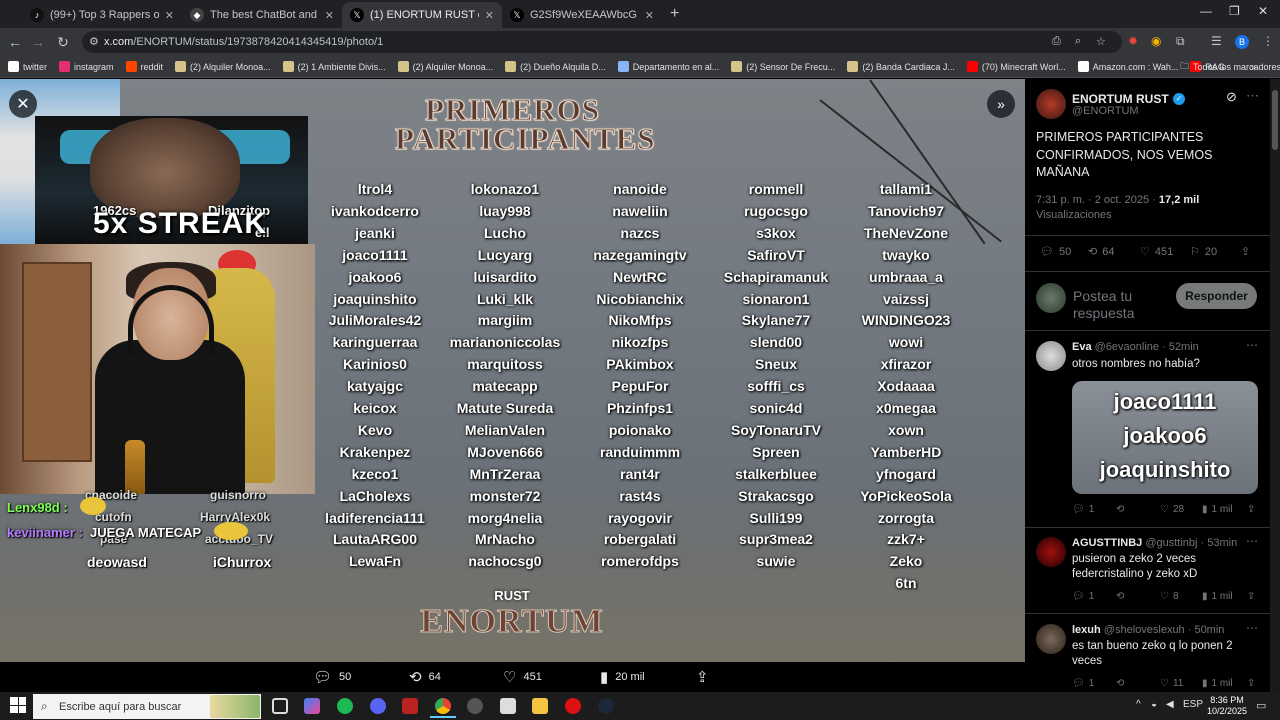 The height and width of the screenshot is (720, 1280). Describe the element at coordinates (508, 706) in the screenshot. I see `capcut-icon` at that location.